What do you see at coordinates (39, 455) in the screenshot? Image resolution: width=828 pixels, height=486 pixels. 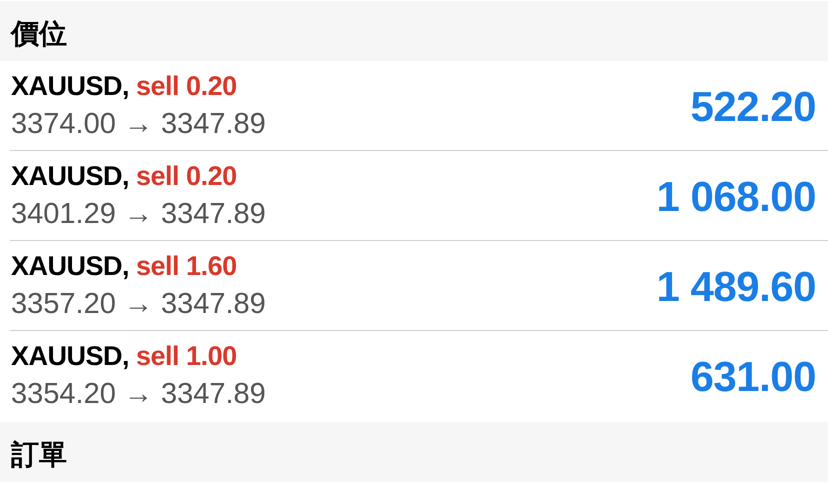 I see `section-title: 訂單` at bounding box center [39, 455].